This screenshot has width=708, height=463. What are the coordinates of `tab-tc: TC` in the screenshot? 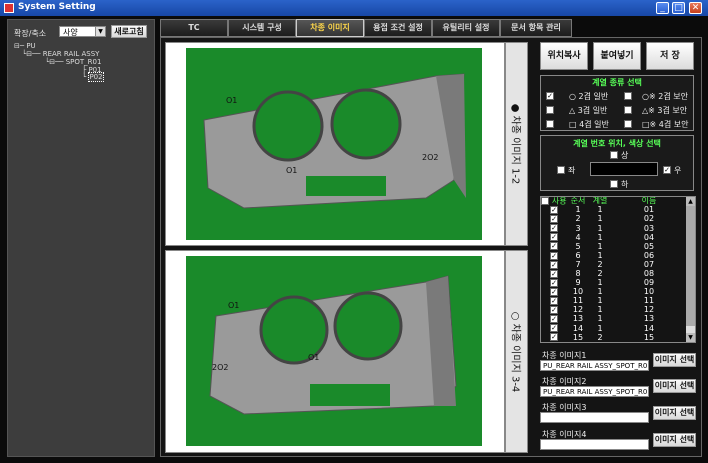 It's located at (194, 28).